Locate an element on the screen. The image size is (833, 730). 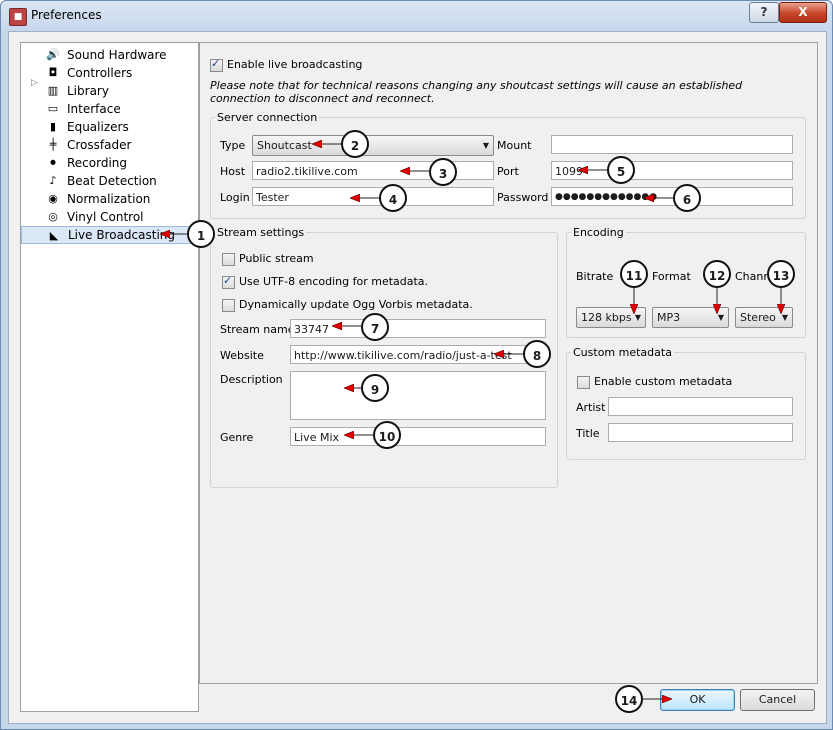
sidebar-item-library: ▥ Library is located at coordinates (65, 91).